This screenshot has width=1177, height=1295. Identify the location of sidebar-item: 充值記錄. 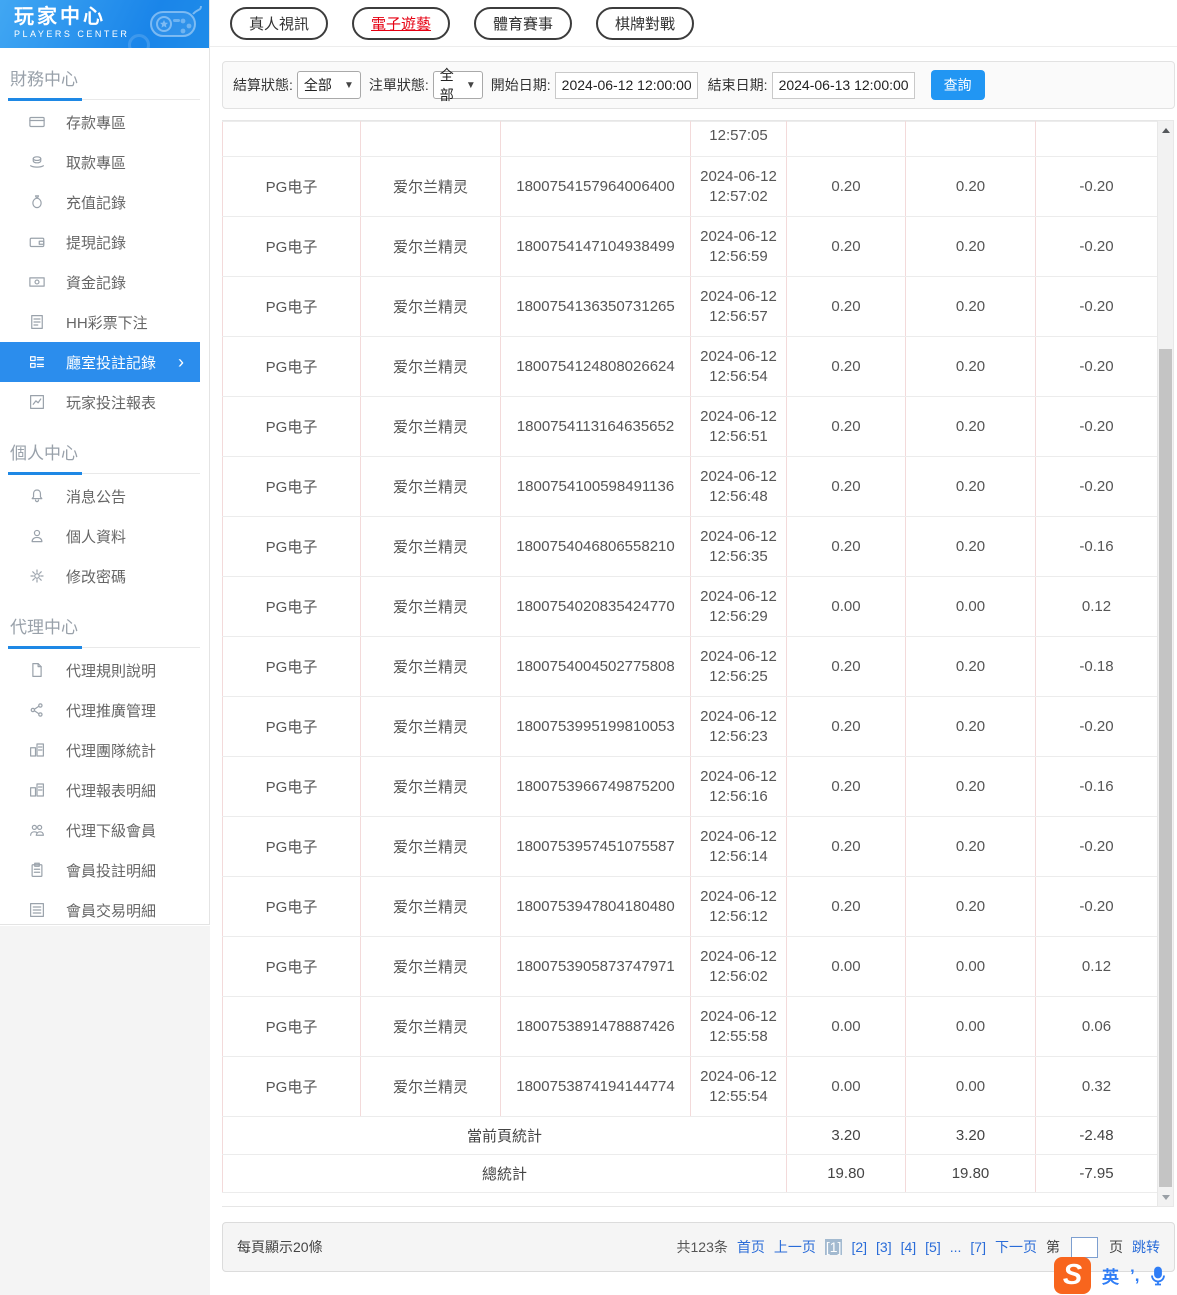
(104, 202).